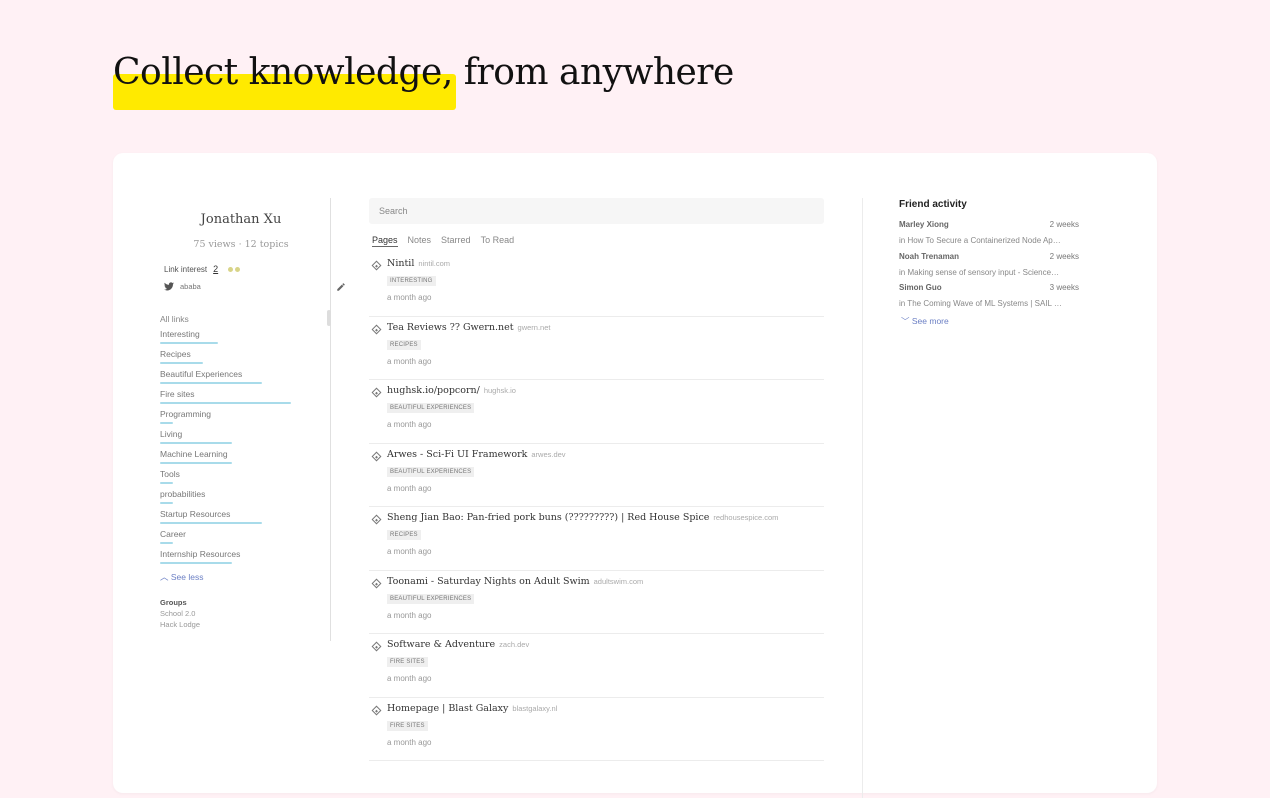 Image resolution: width=1270 pixels, height=798 pixels. I want to click on tab-starred: Starred, so click(456, 241).